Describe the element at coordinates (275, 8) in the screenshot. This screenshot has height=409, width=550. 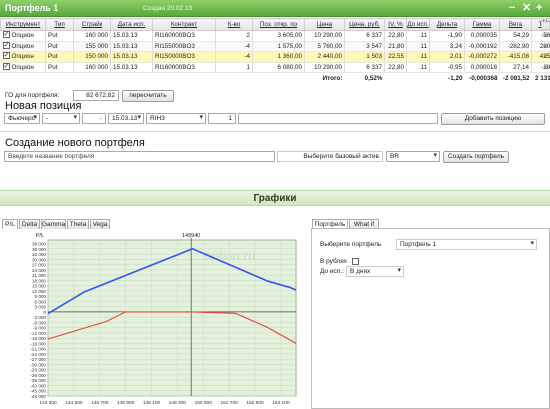
I see `portfolio-title-bar: Портфель 1 Создан 20.02.13 − ✕ +` at that location.